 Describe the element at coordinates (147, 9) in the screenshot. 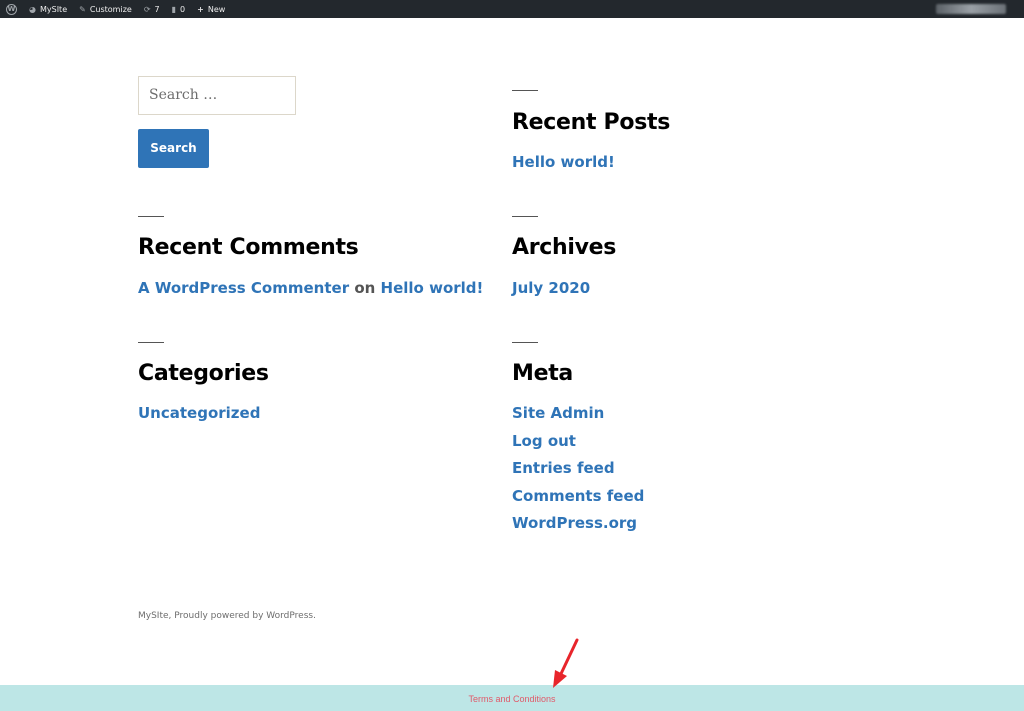

I see `updates-icon: ⟳` at that location.